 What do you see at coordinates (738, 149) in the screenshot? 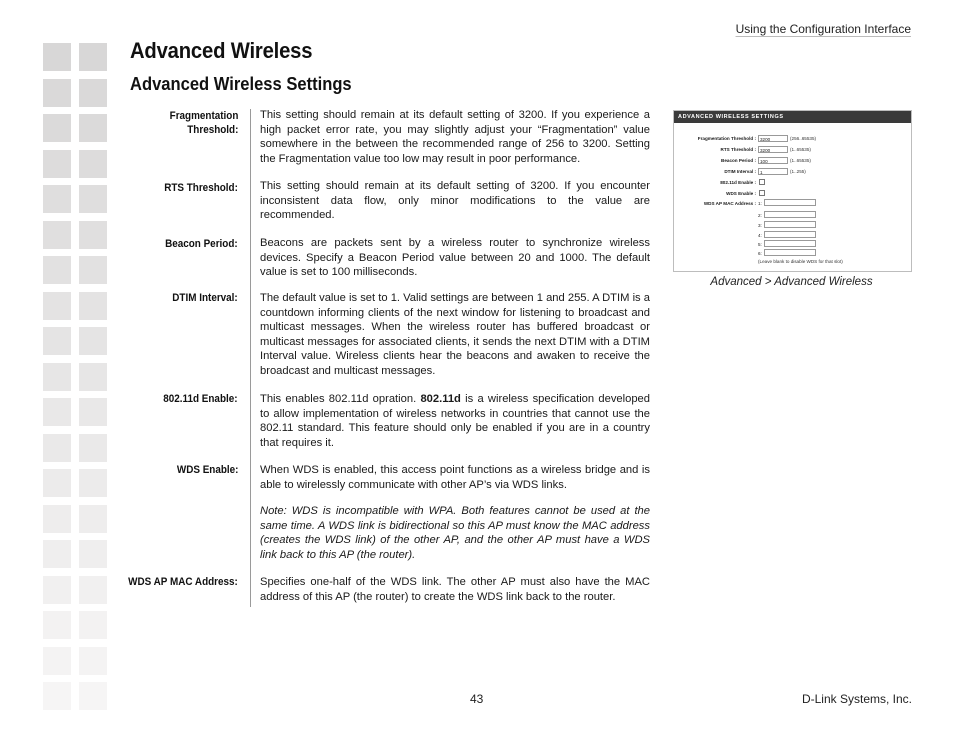
I see `screenshot-label-rts: RTS Threshold :` at bounding box center [738, 149].